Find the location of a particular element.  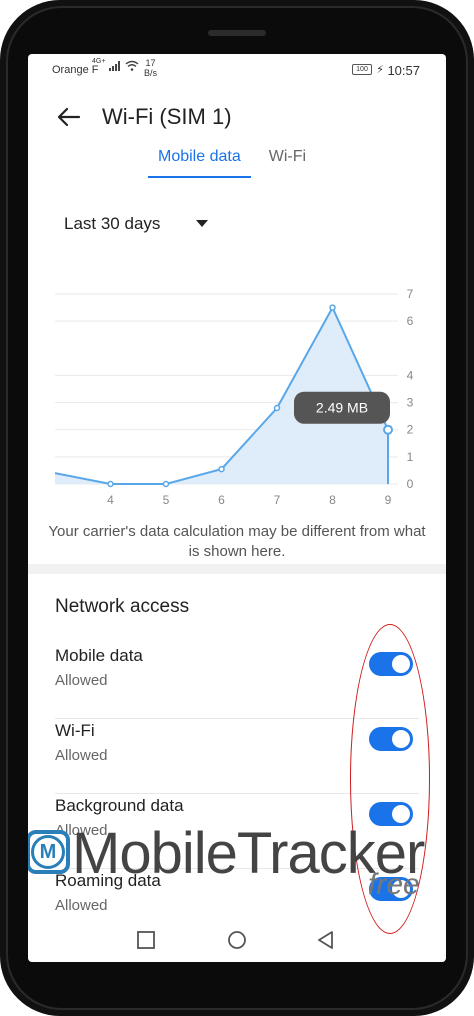

tab-wifi: Wi-Fi is located at coordinates (287, 162).